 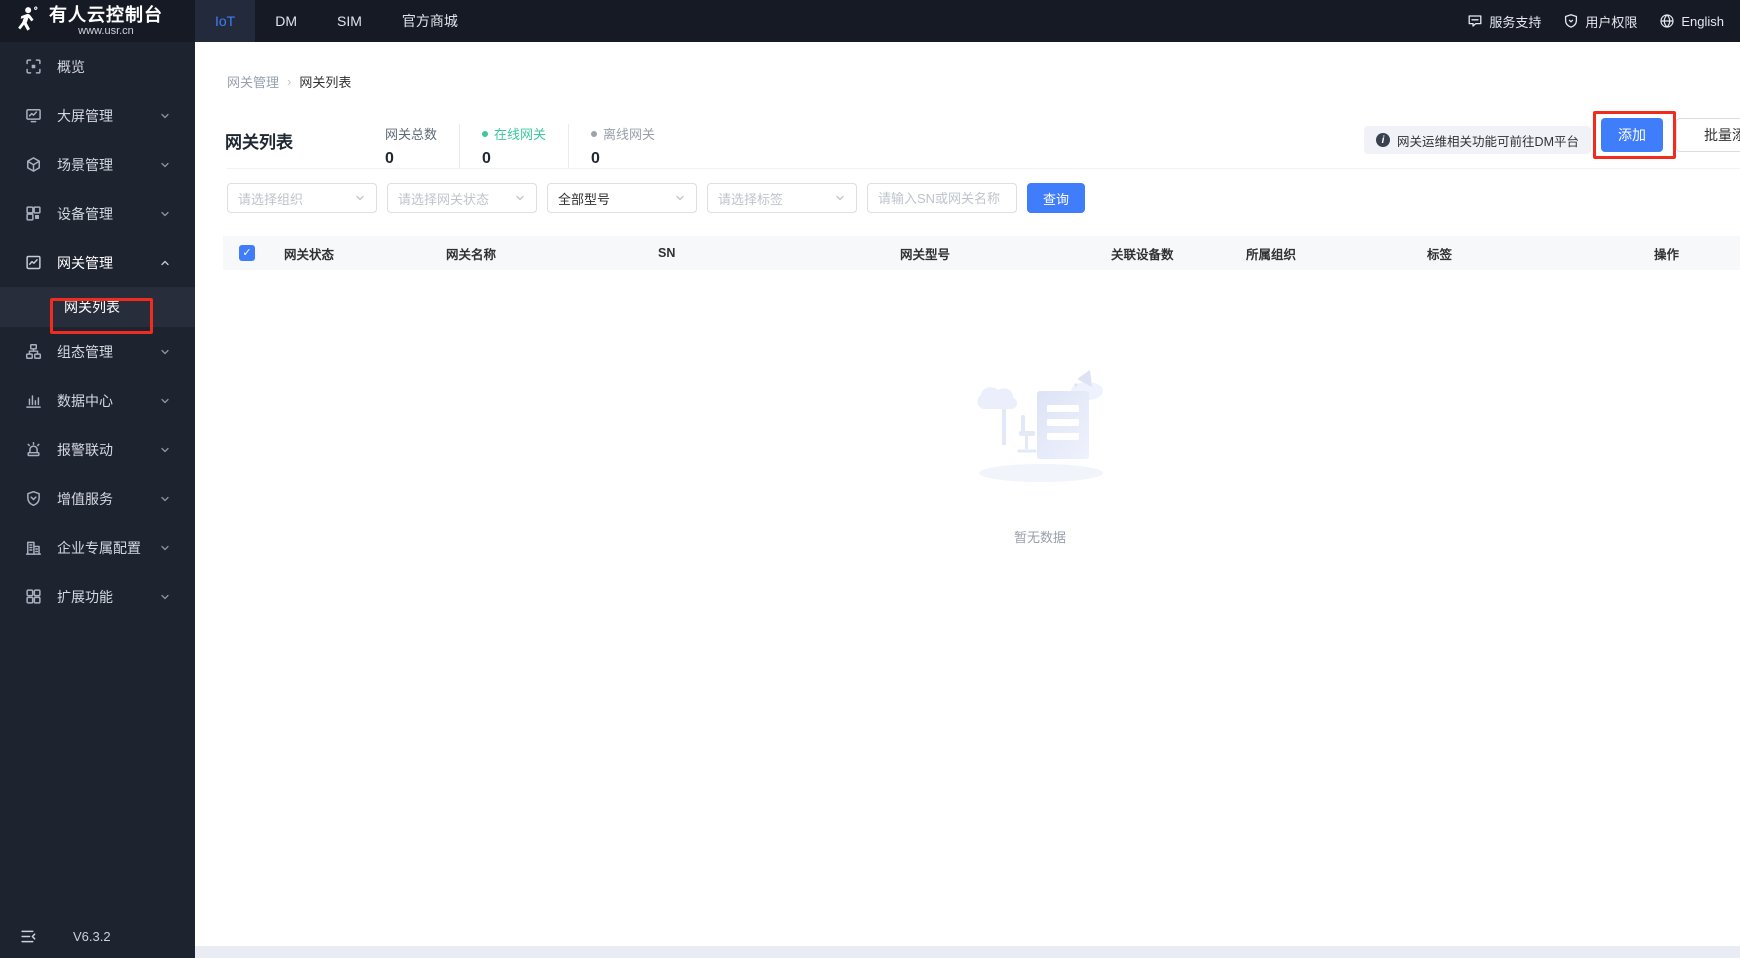 What do you see at coordinates (1708, 135) in the screenshot?
I see `batch-add-button: 批量添加` at bounding box center [1708, 135].